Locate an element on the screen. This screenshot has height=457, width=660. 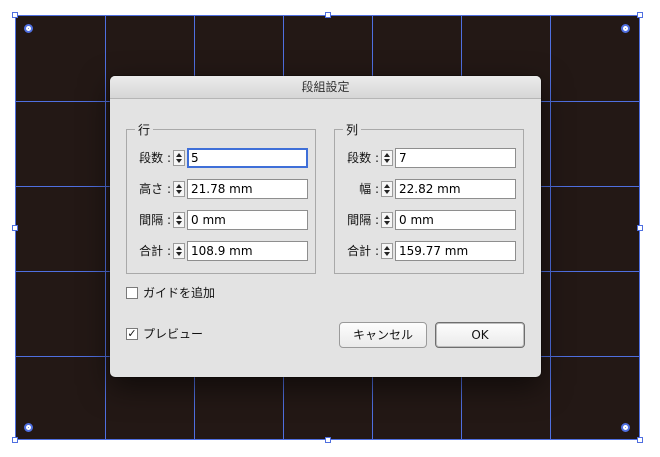
rows-height-input: 21.78 mm is located at coordinates (247, 189).